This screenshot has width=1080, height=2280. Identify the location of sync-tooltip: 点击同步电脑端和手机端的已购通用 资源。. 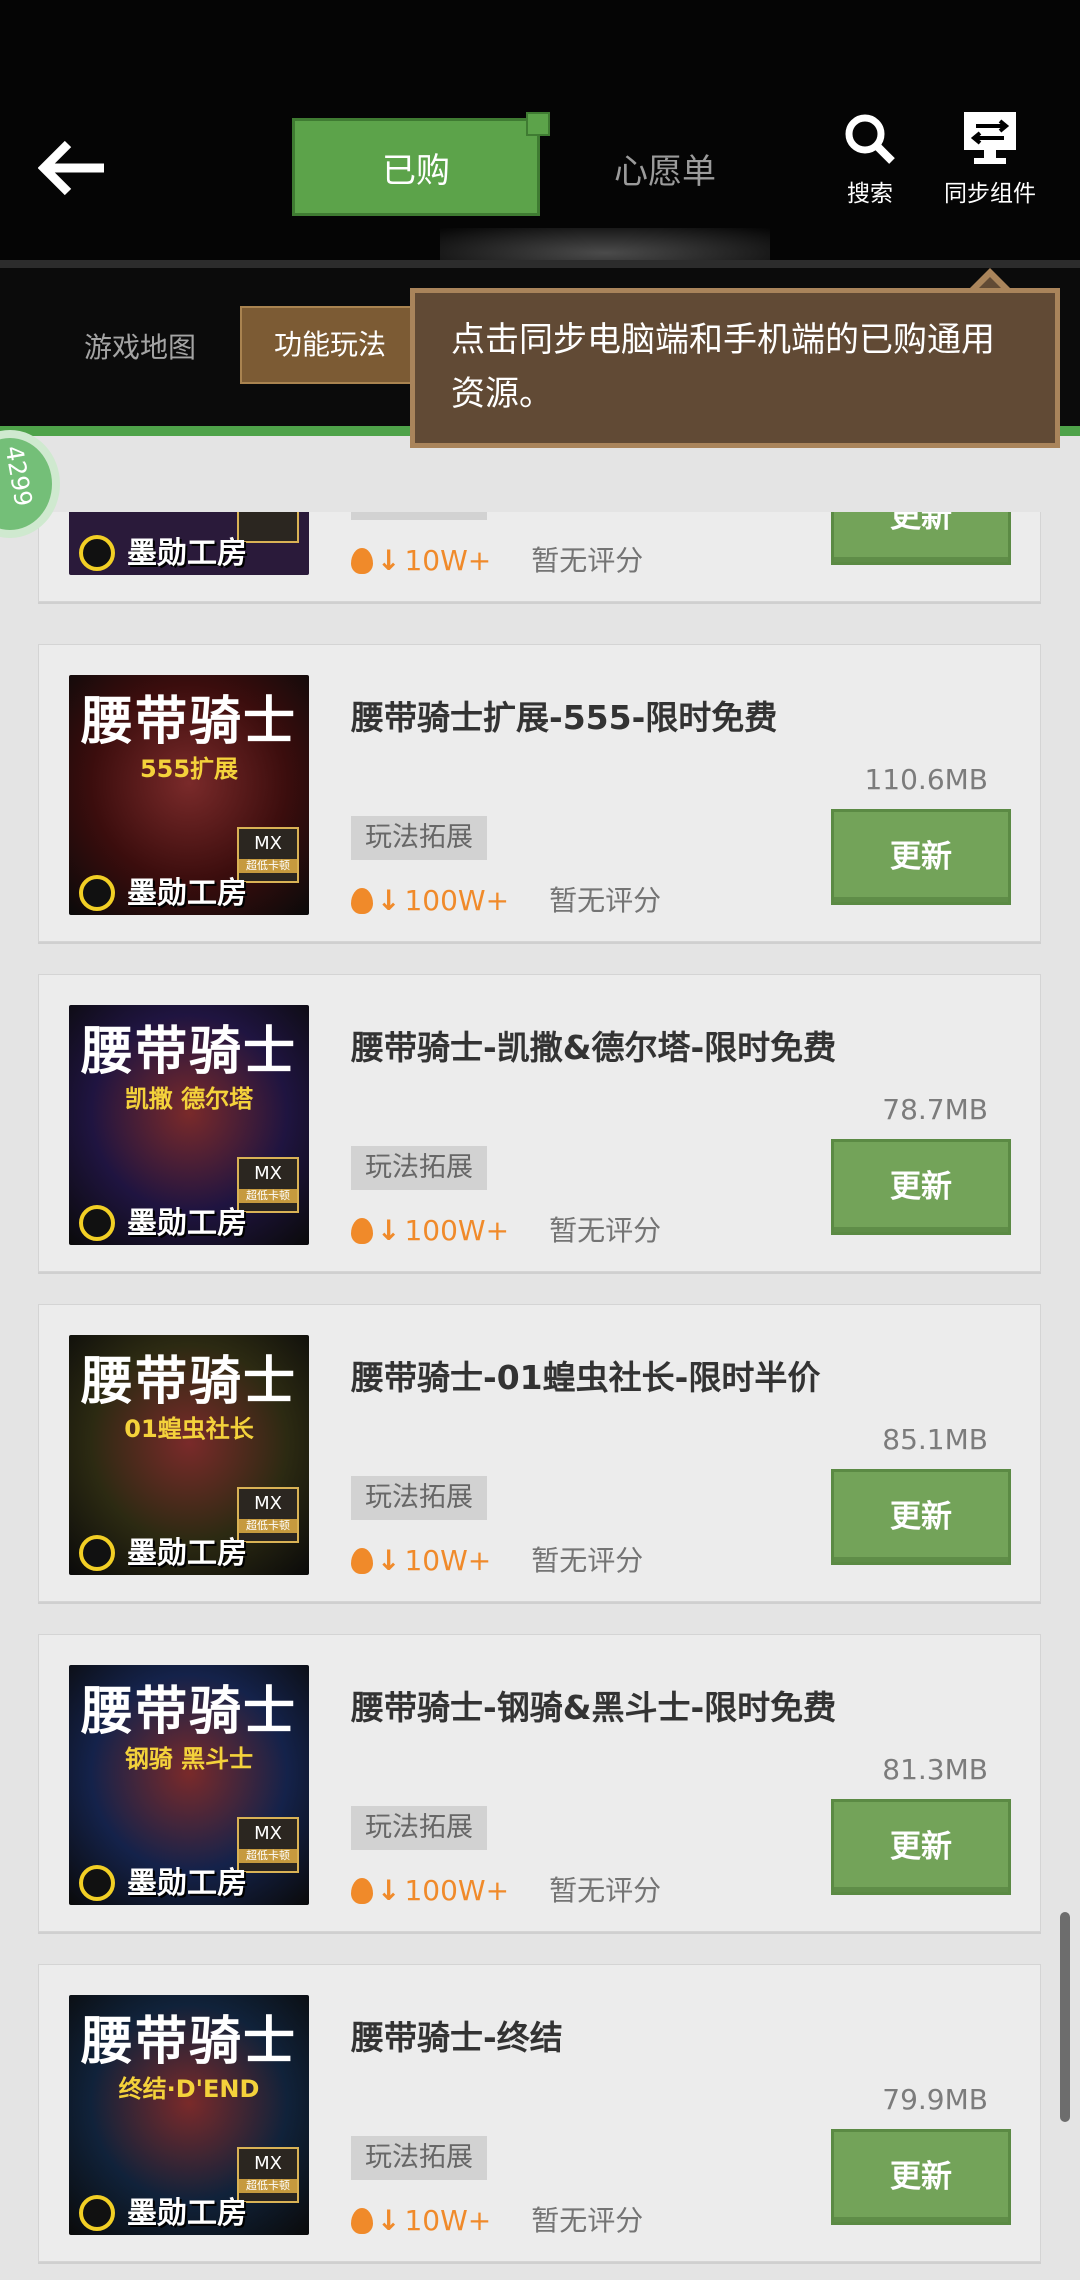
(735, 368).